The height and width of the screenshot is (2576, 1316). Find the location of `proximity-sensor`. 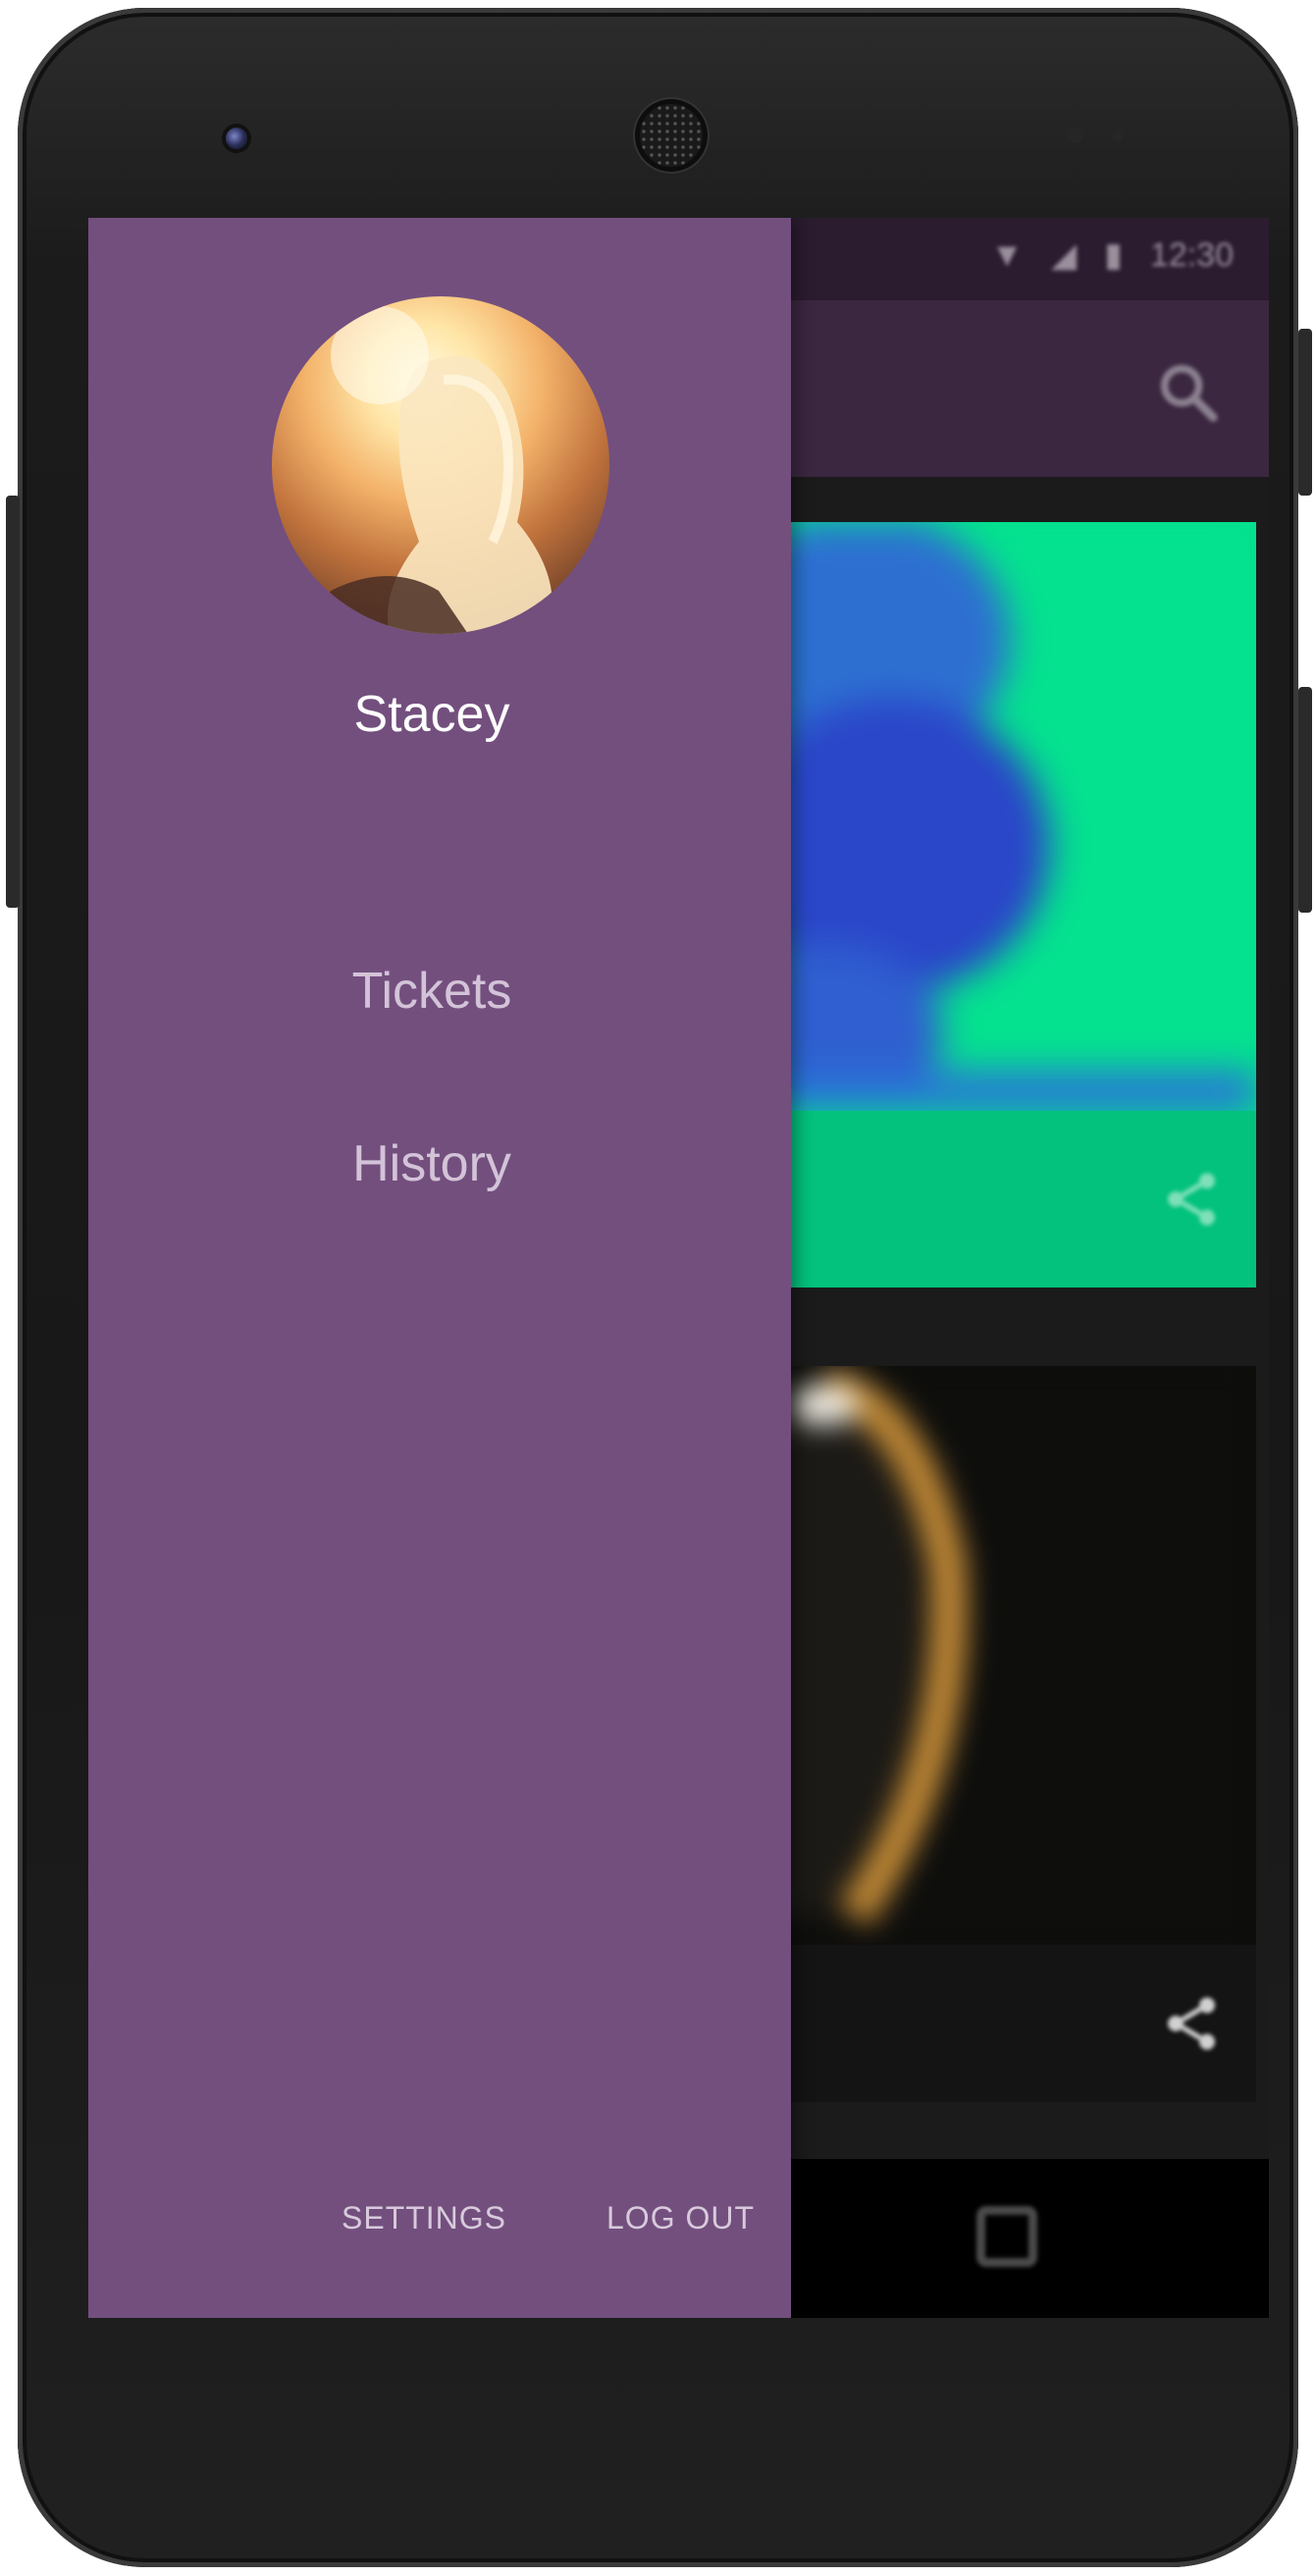

proximity-sensor is located at coordinates (1075, 135).